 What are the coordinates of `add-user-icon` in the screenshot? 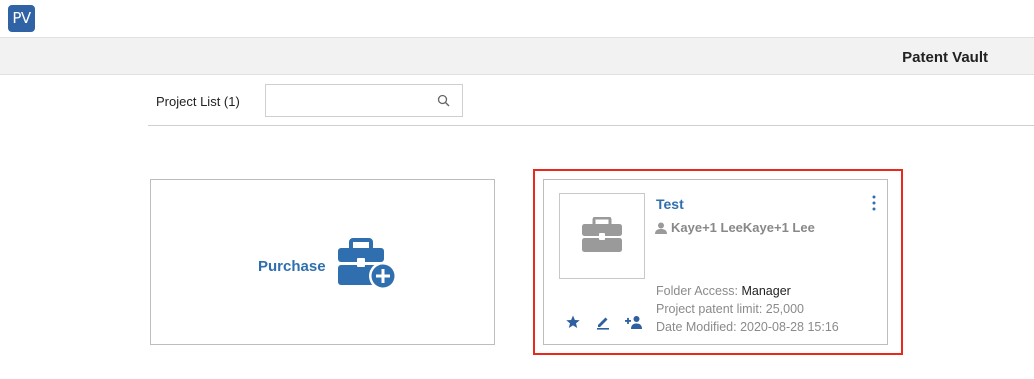 It's located at (634, 322).